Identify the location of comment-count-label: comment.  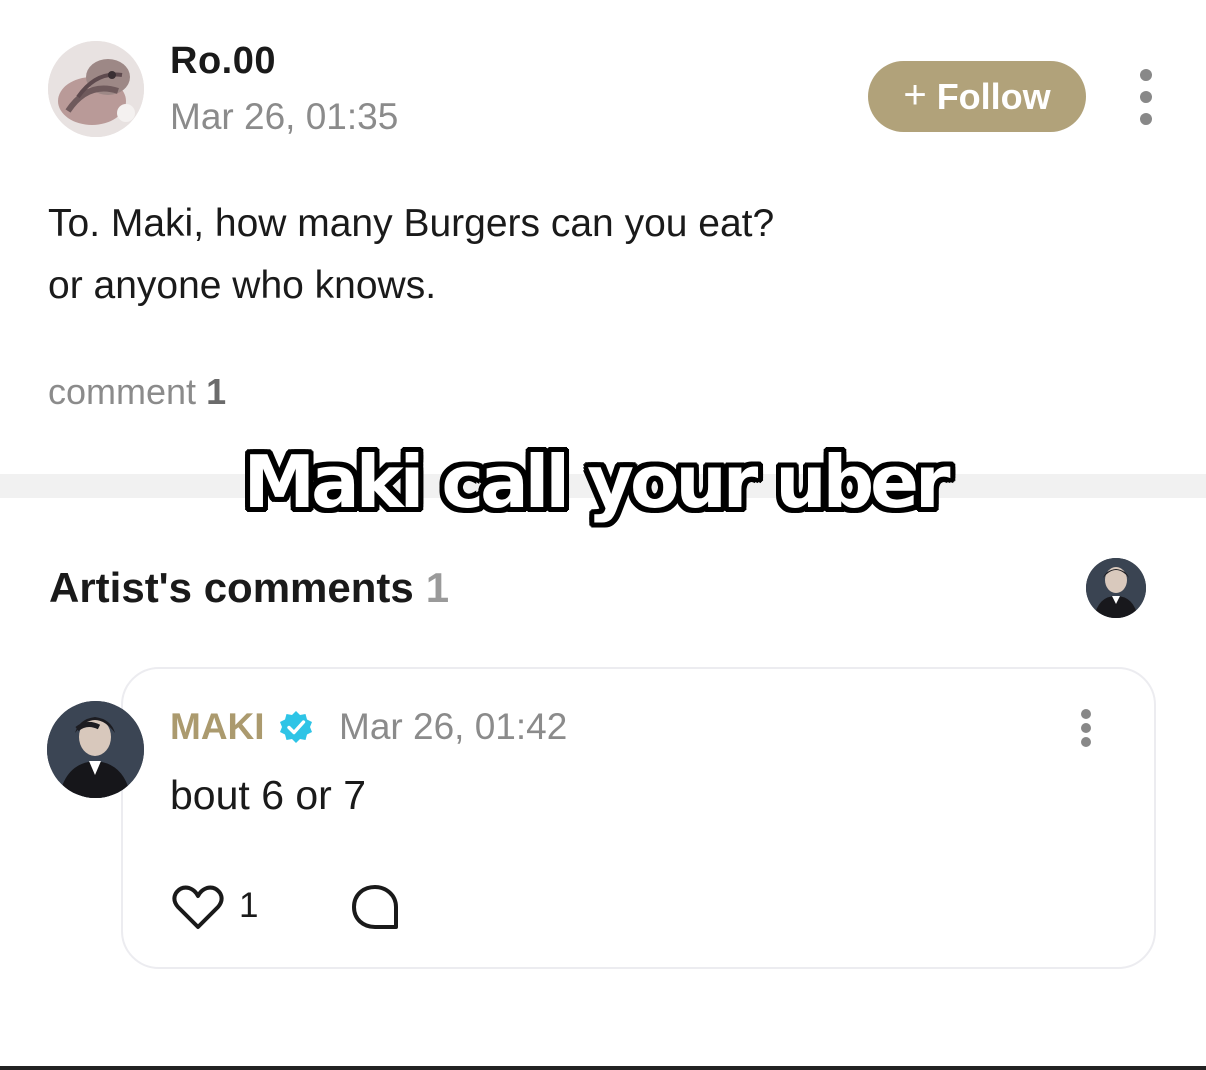
(122, 391).